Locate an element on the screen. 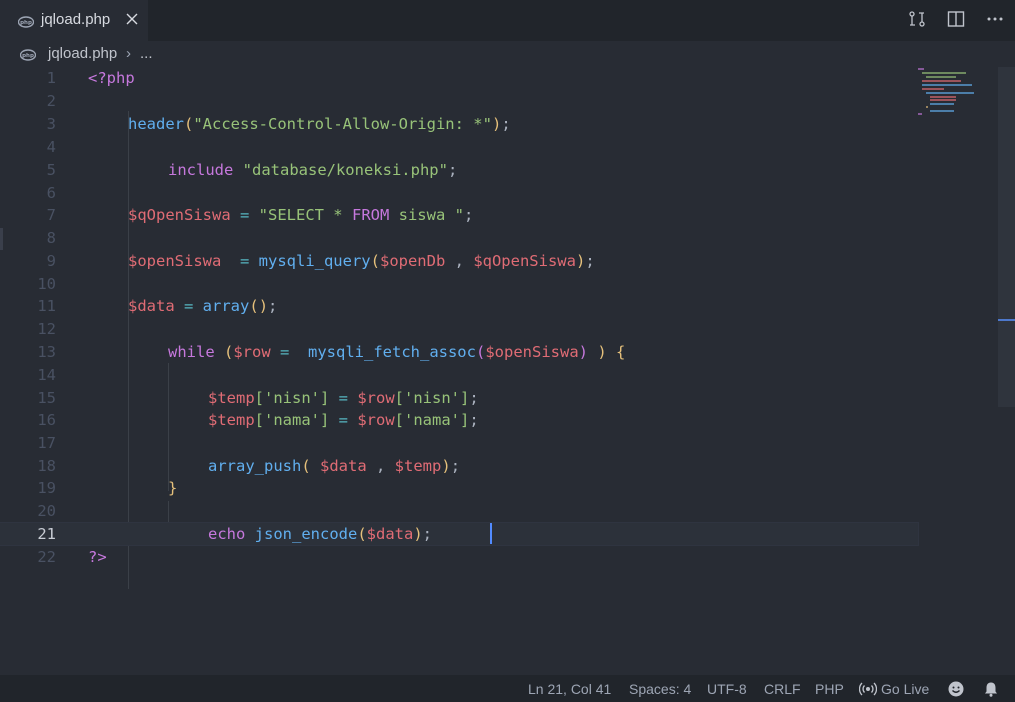 The width and height of the screenshot is (1015, 702). breadcrumb-file: jqload.php is located at coordinates (82, 53).